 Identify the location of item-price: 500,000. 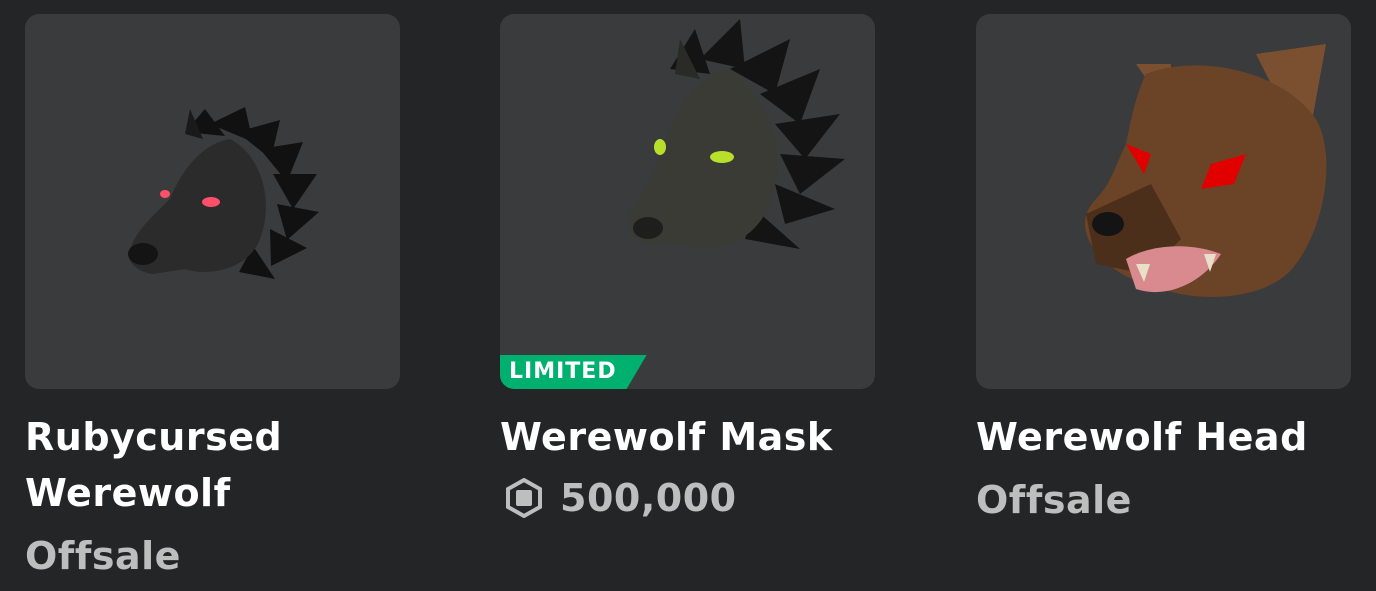
(688, 498).